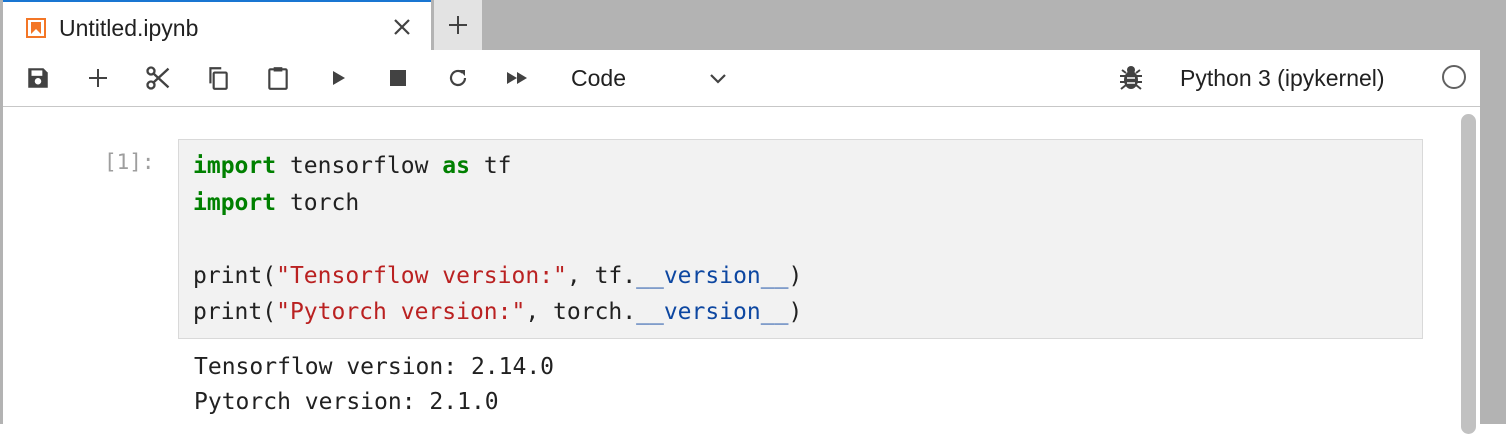  What do you see at coordinates (1282, 78) in the screenshot?
I see `kernel-name: Python 3 (ipykernel)` at bounding box center [1282, 78].